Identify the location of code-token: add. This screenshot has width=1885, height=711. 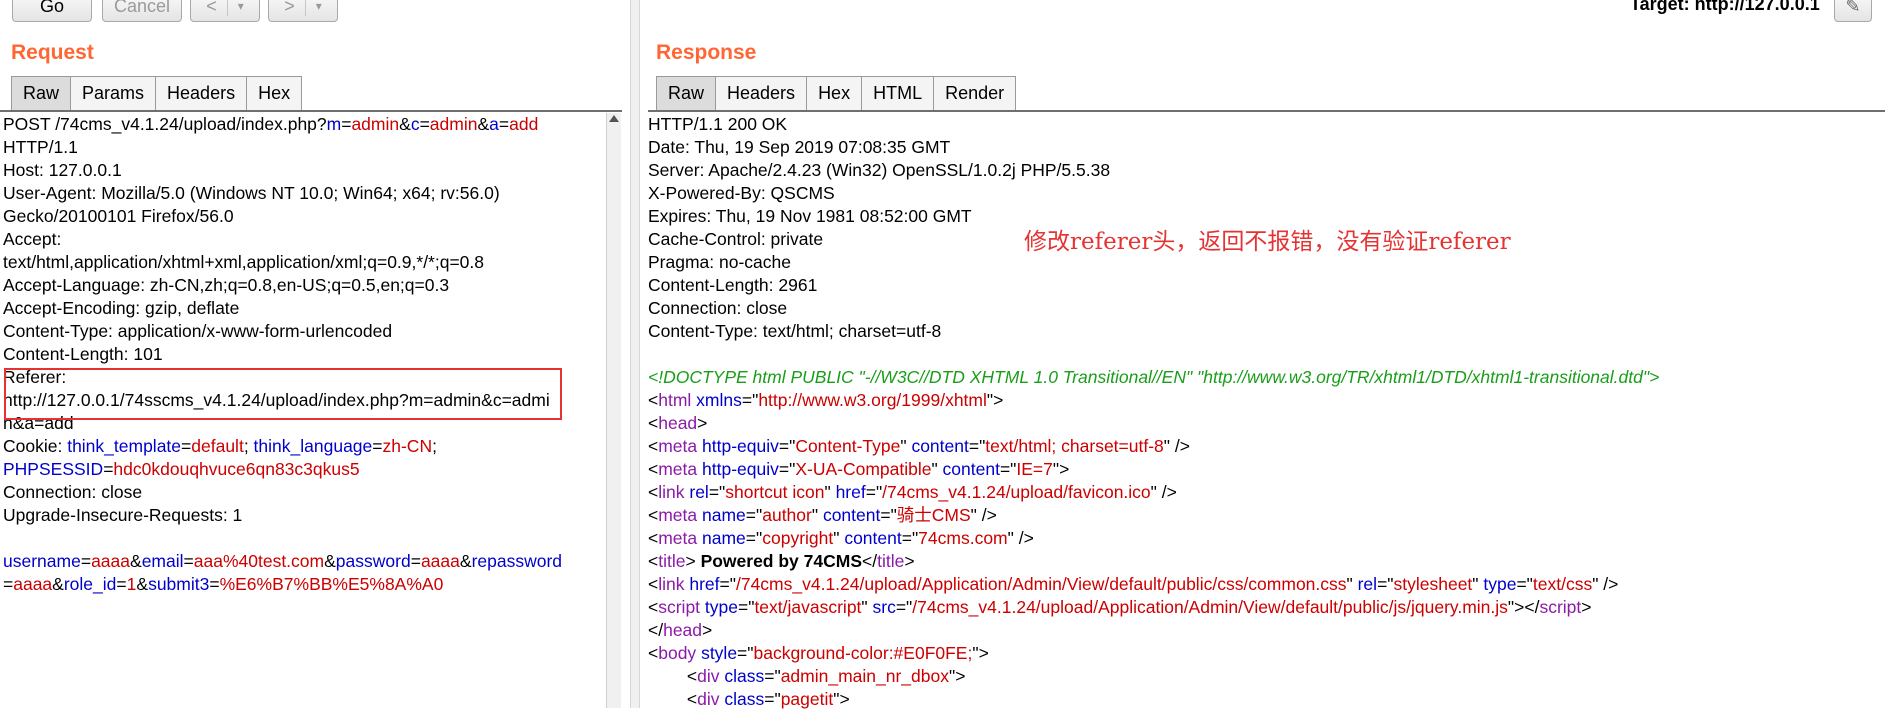
(524, 124).